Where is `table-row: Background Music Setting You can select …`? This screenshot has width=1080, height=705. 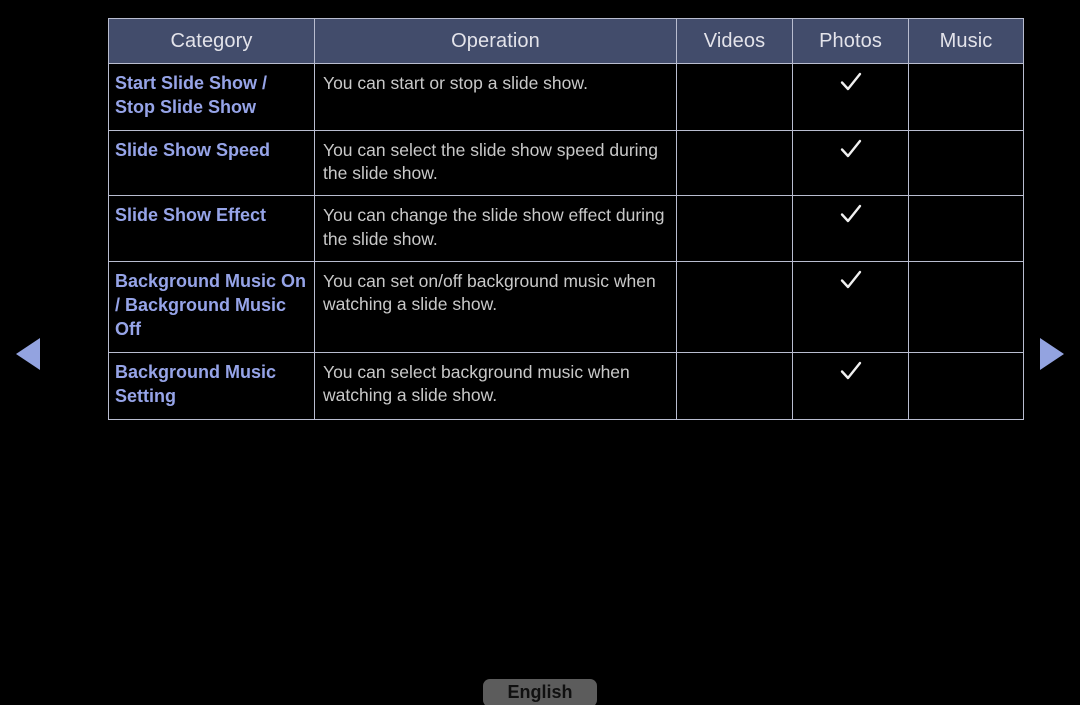
table-row: Background Music Setting You can select … is located at coordinates (566, 385).